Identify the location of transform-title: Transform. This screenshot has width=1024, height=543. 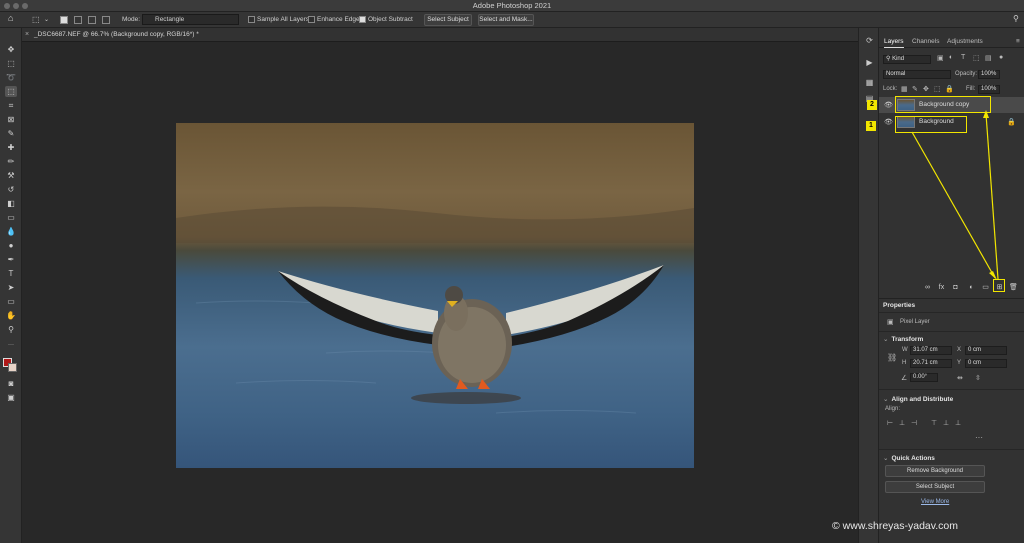
(907, 339).